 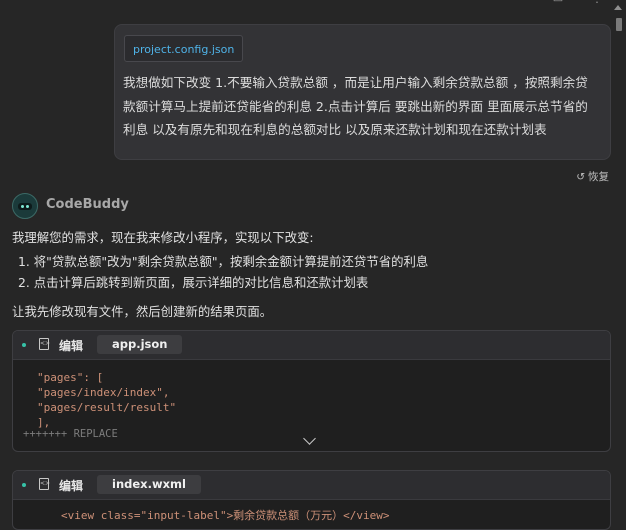 What do you see at coordinates (335, 129) in the screenshot?
I see `user-message-line: 利息 以及有原先和现在利息的总额对比 以及原来还款计划和现在还款计划表` at bounding box center [335, 129].